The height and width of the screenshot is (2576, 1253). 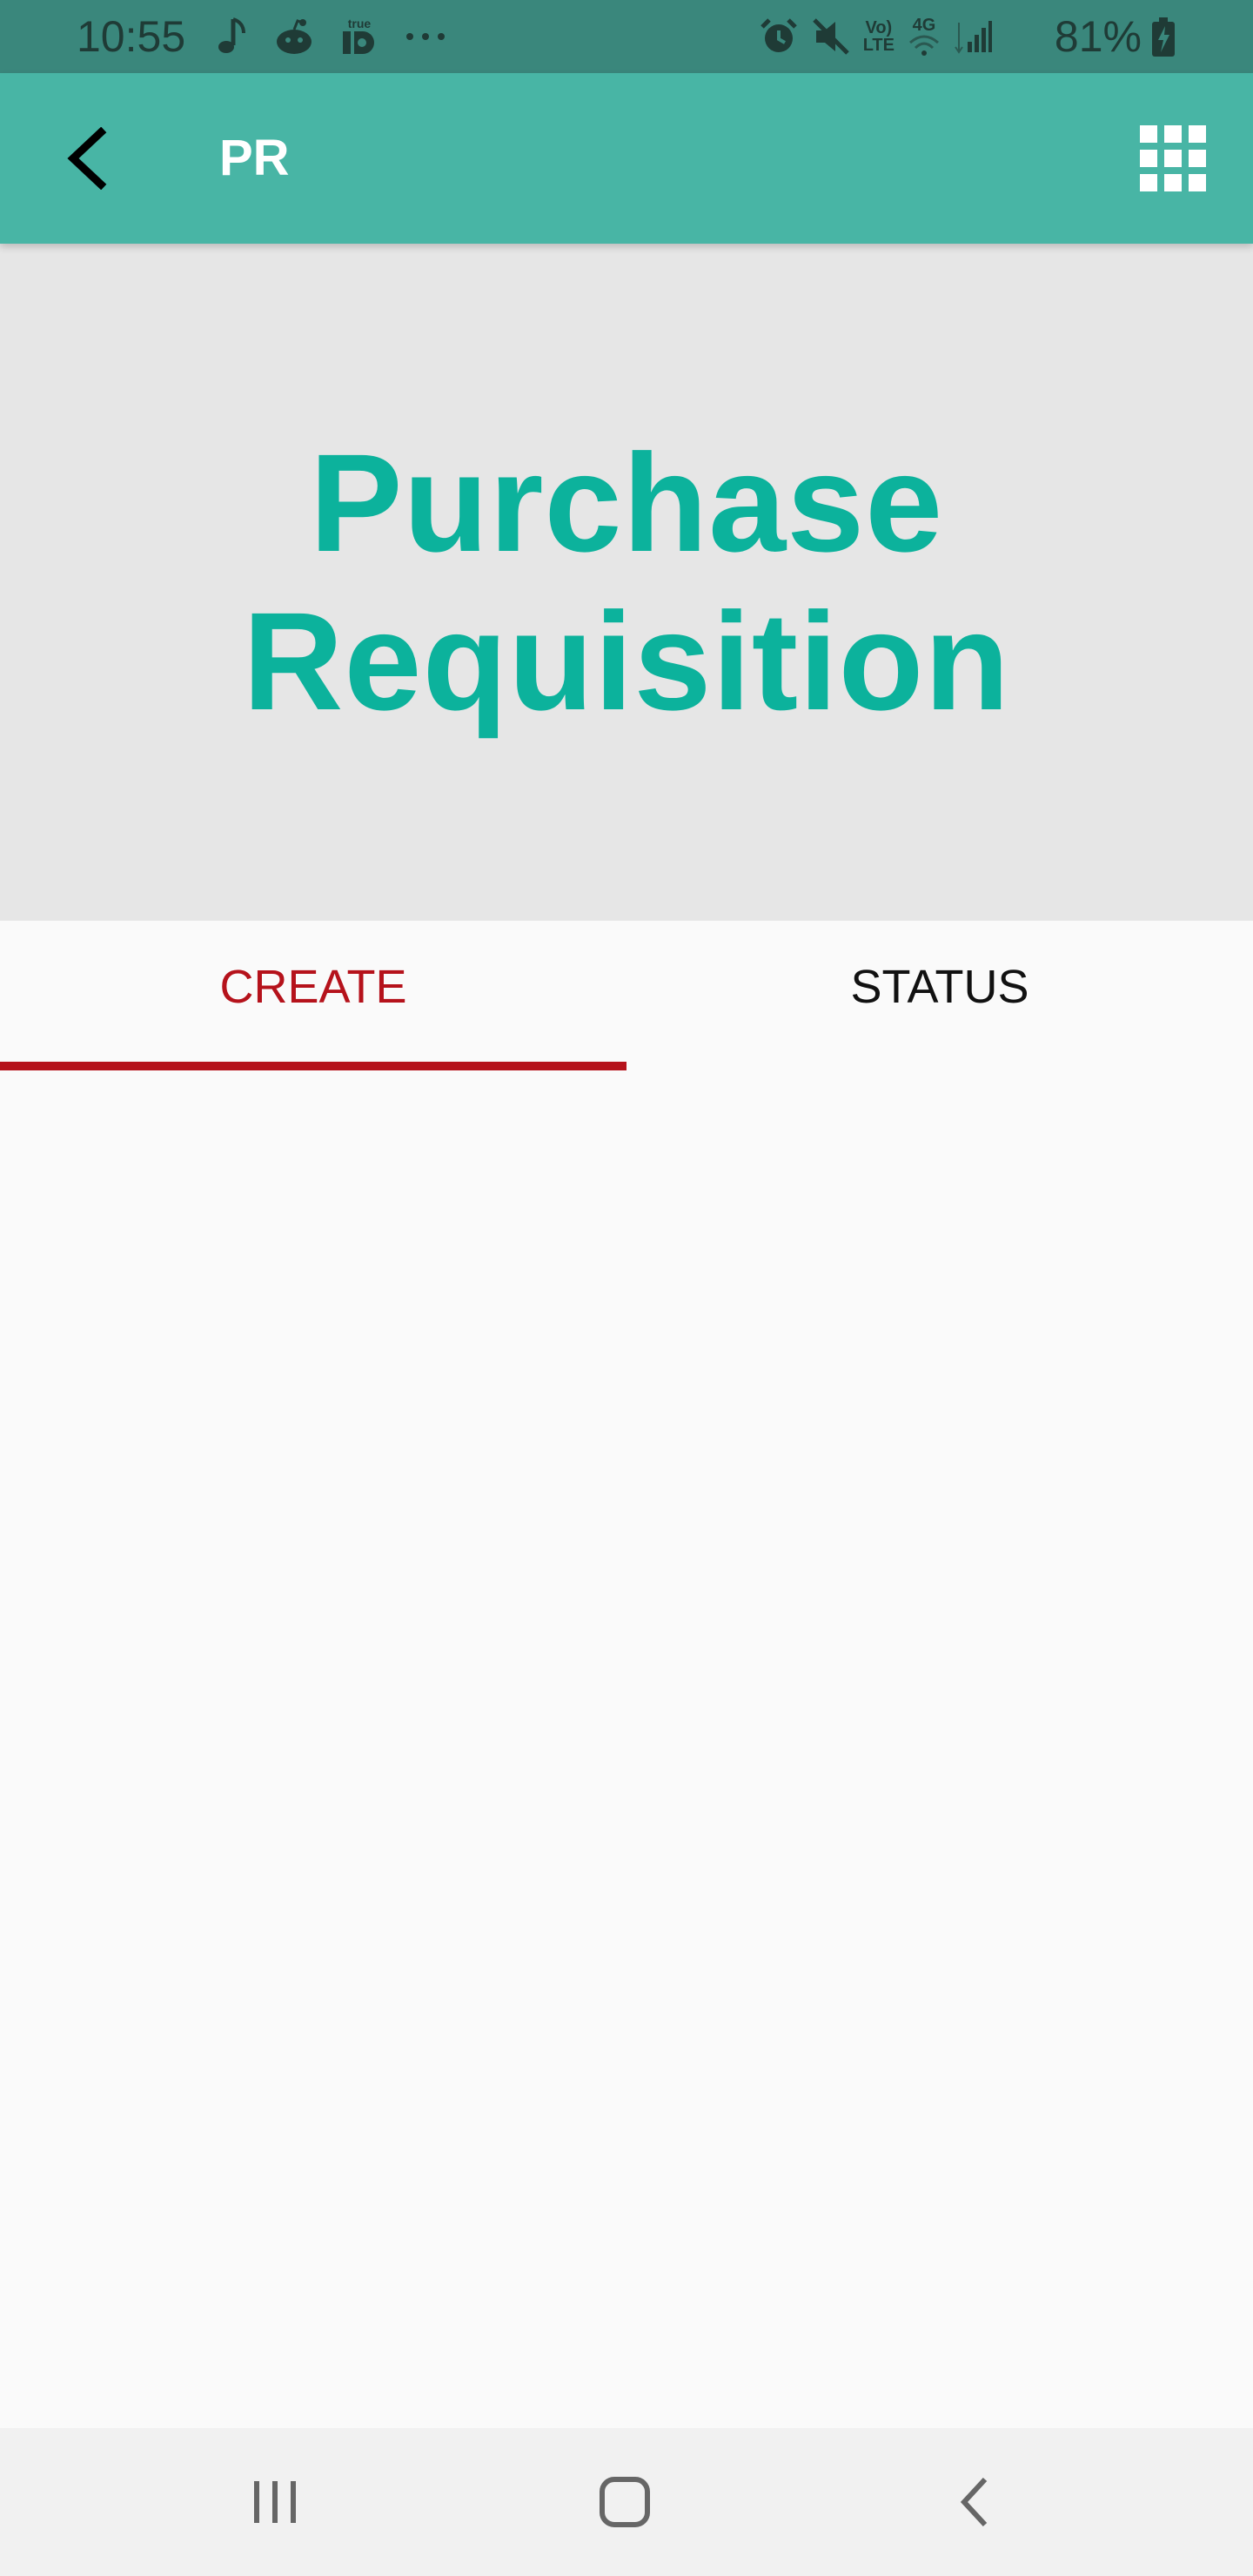 What do you see at coordinates (626, 158) in the screenshot?
I see `app-bar: PR` at bounding box center [626, 158].